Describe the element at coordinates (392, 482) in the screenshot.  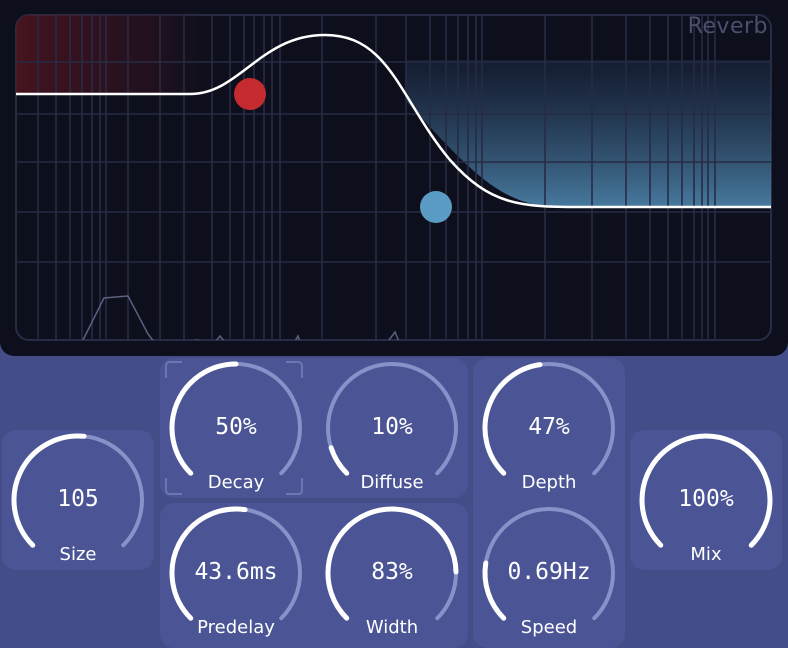
I see `diffuse-label: Diffuse` at that location.